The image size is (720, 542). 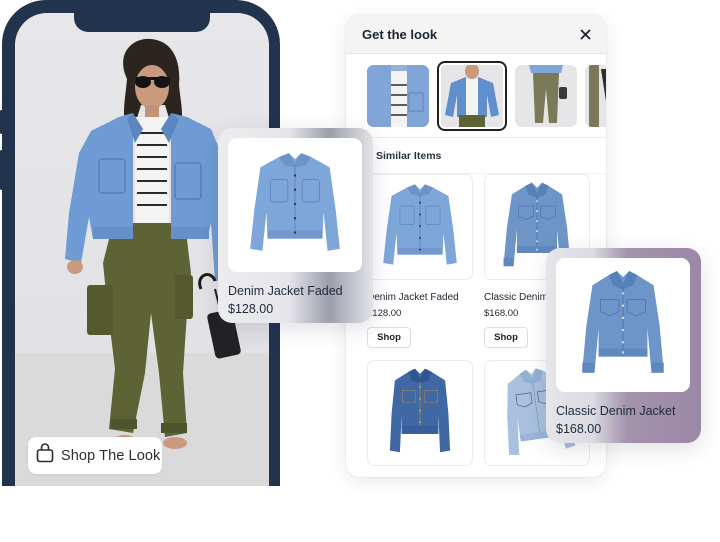 What do you see at coordinates (585, 34) in the screenshot?
I see `close-icon` at bounding box center [585, 34].